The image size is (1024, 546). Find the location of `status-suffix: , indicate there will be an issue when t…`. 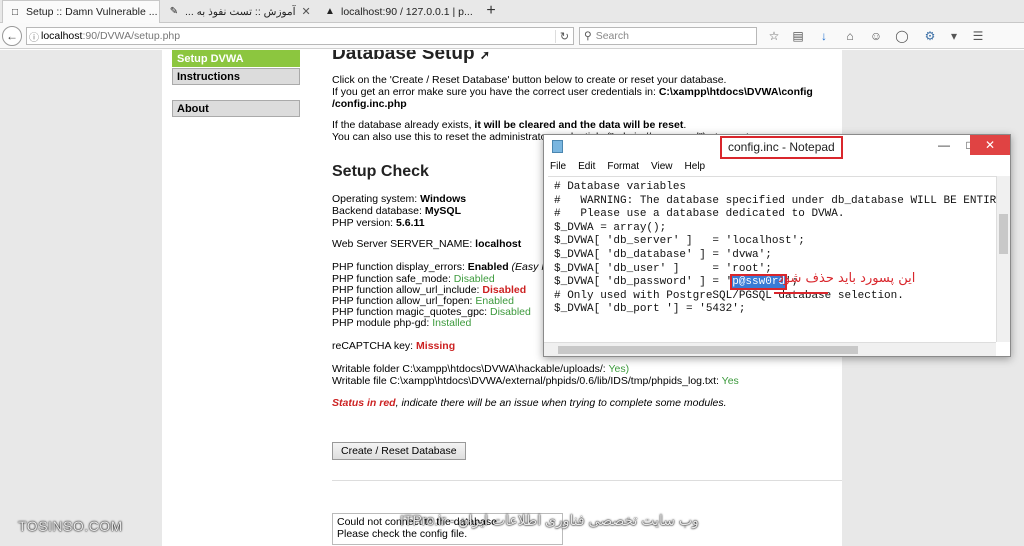

status-suffix: , indicate there will be an issue when t… is located at coordinates (561, 403).